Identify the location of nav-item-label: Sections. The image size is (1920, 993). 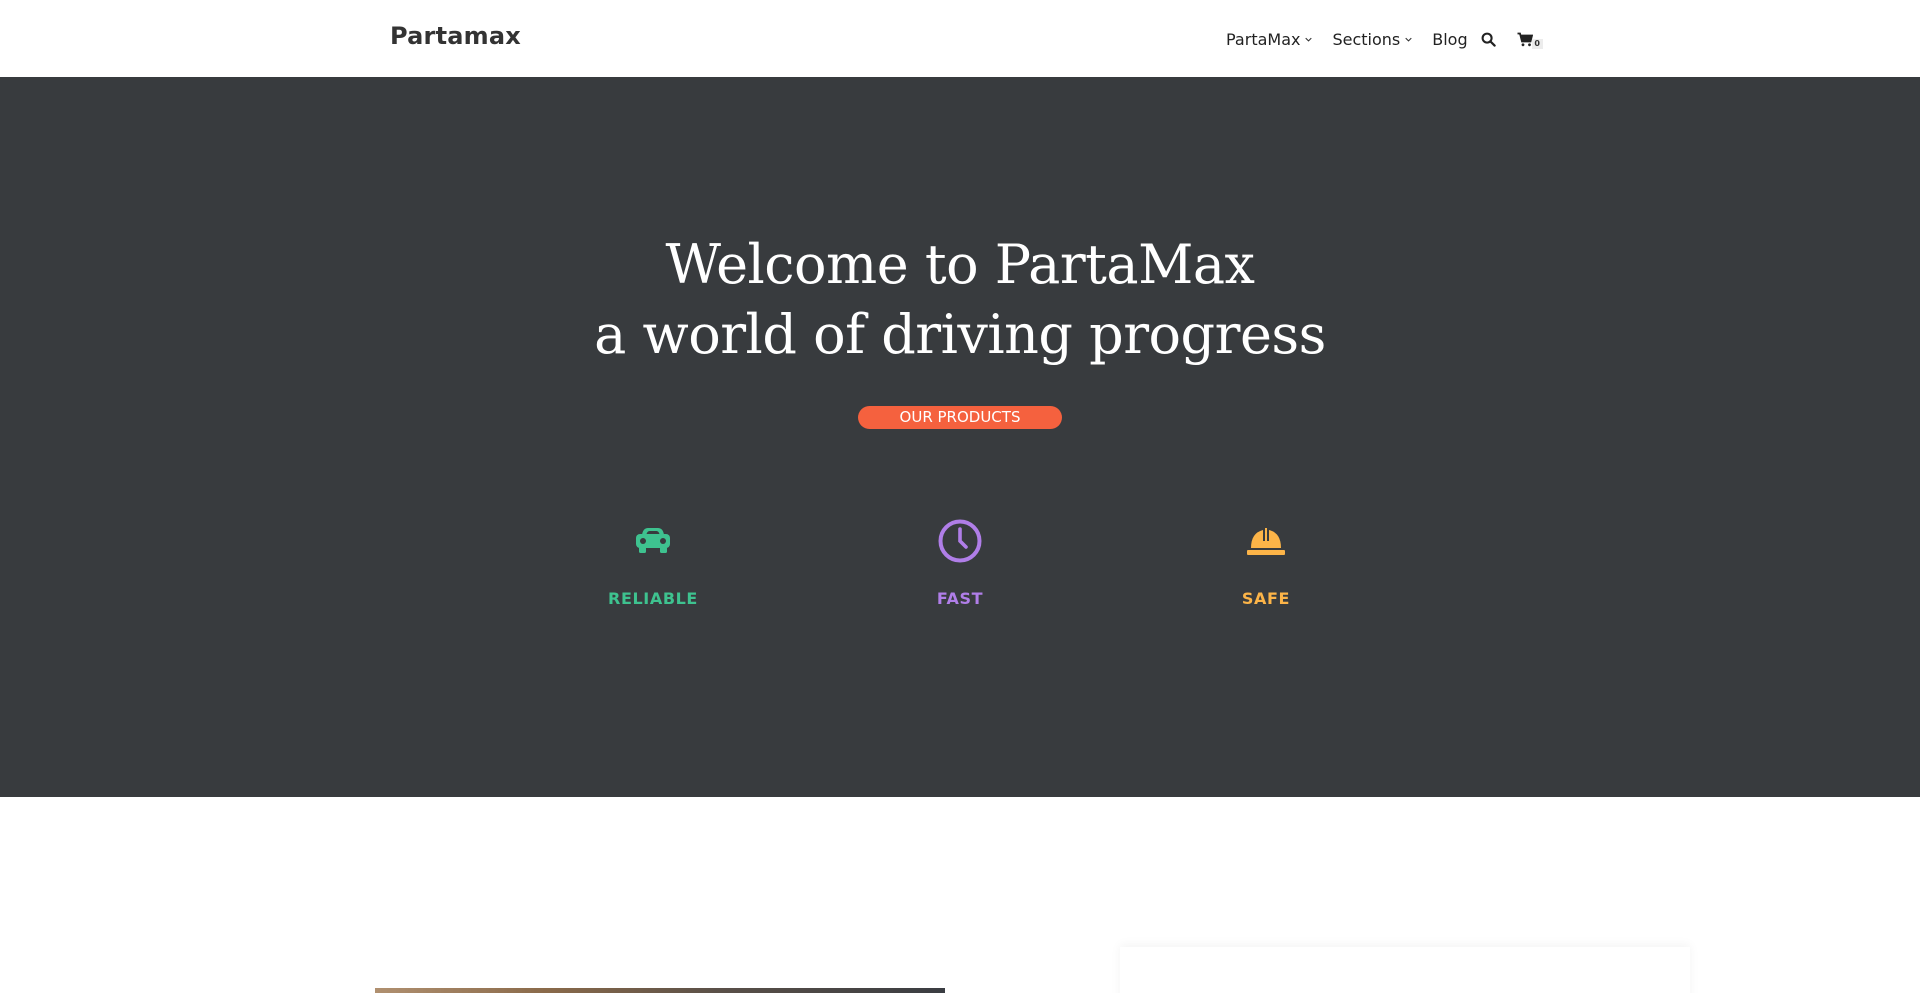
(1366, 39).